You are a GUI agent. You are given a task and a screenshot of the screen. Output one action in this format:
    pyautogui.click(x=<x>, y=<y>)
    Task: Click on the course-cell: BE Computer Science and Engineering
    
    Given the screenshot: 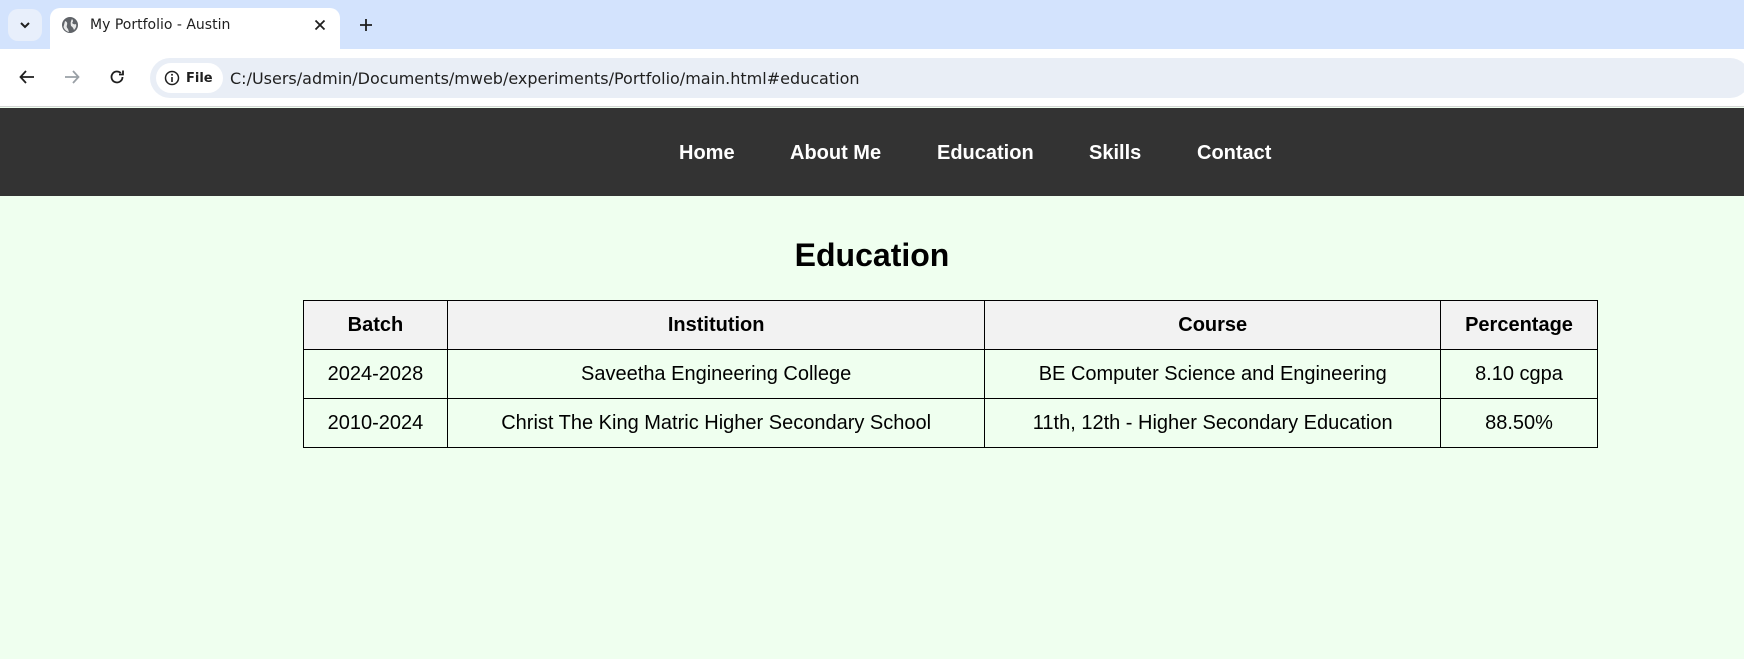 What is the action you would take?
    pyautogui.click(x=1212, y=374)
    